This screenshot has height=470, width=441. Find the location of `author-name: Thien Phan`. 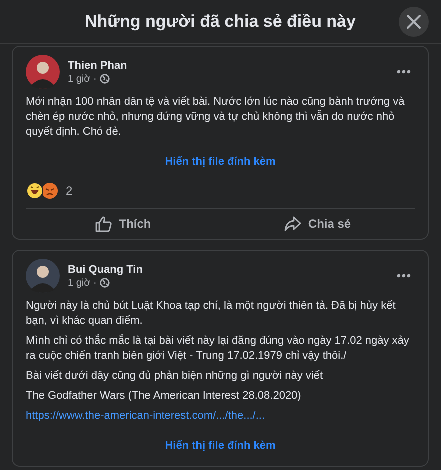

author-name: Thien Phan is located at coordinates (226, 66).